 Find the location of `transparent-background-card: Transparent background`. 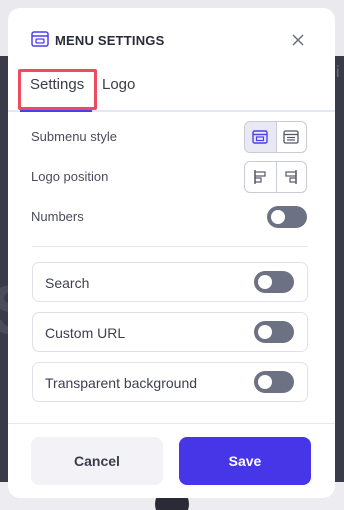

transparent-background-card: Transparent background is located at coordinates (170, 382).